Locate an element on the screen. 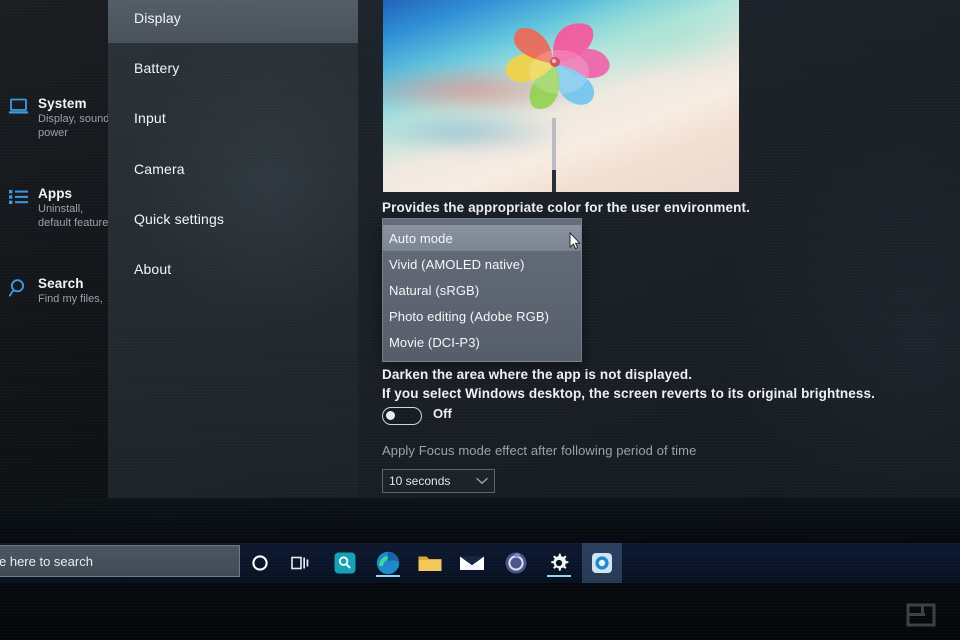  magnifier-icon is located at coordinates (19, 287).